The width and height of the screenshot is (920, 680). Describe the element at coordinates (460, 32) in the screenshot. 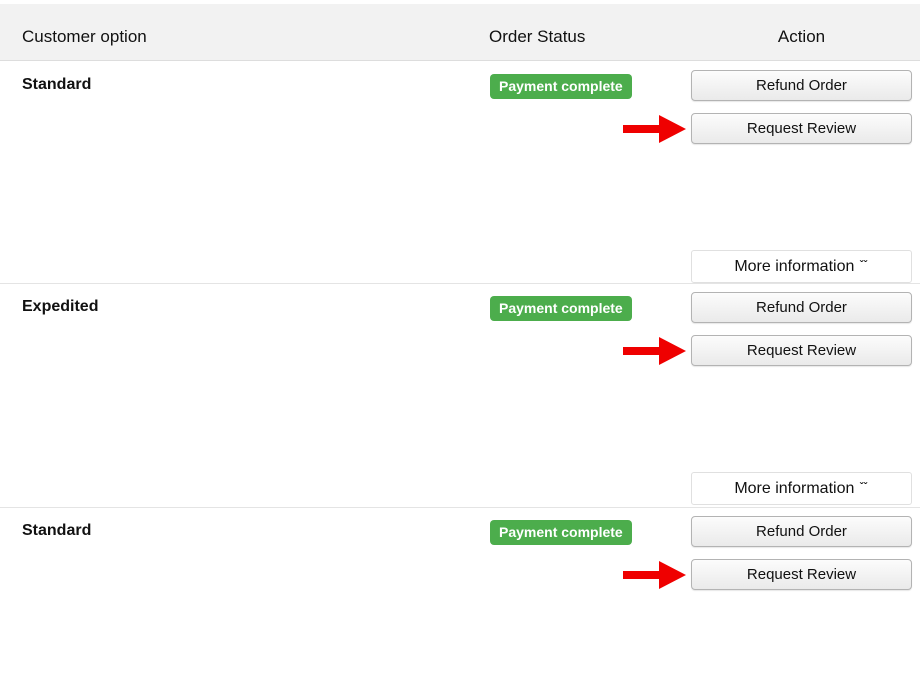

I see `table-header-row: Customer option Order Status Action` at that location.